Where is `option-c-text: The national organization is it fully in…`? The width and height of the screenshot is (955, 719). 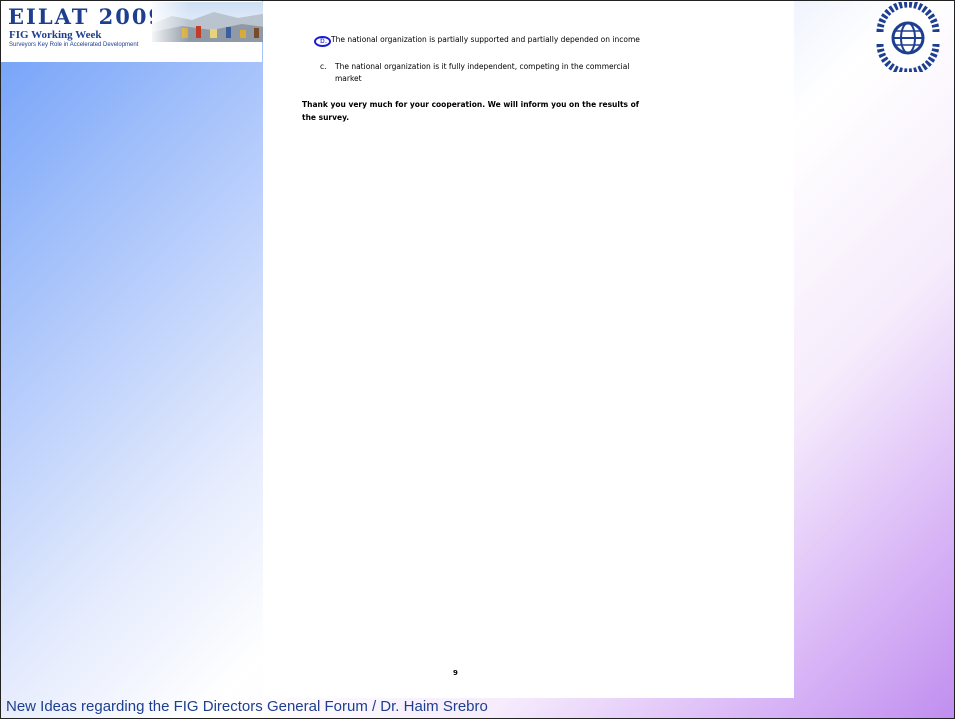 option-c-text: The national organization is it fully in… is located at coordinates (482, 72).